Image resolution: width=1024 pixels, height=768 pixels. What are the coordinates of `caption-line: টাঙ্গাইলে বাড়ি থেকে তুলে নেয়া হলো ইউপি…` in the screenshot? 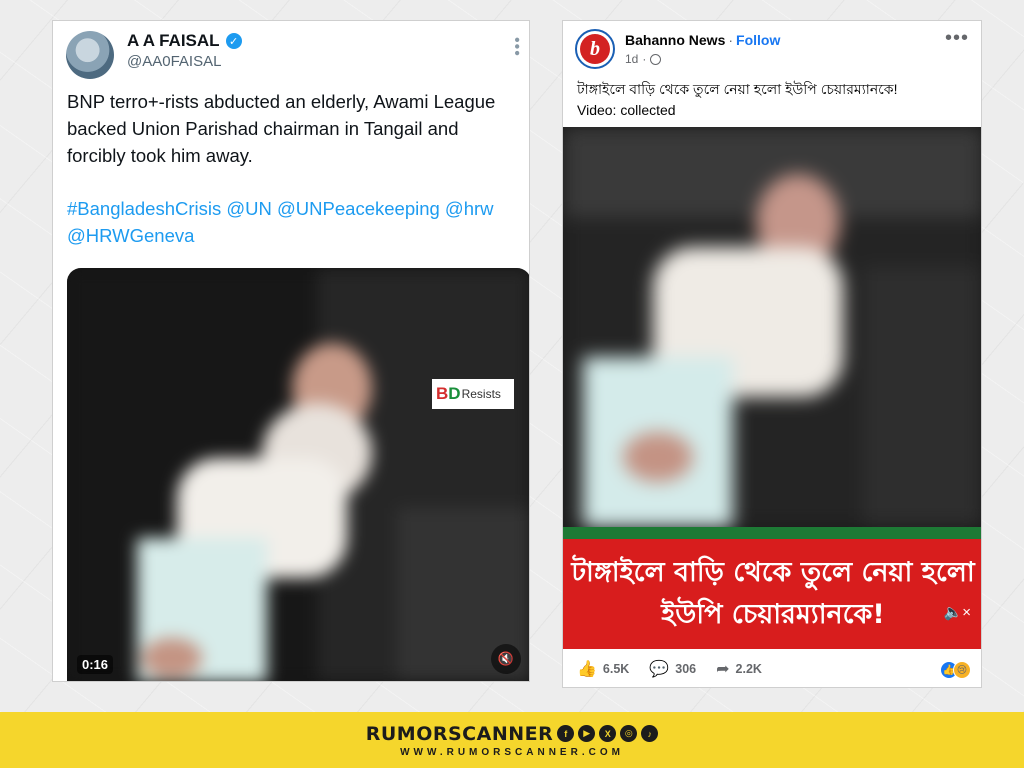 It's located at (737, 89).